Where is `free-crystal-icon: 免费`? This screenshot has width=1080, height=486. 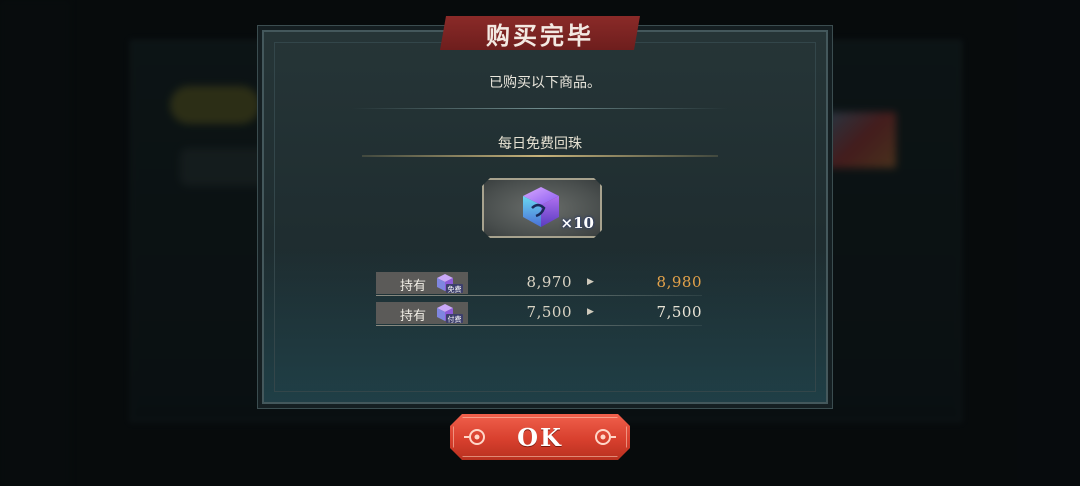
free-crystal-icon: 免费 is located at coordinates (450, 284).